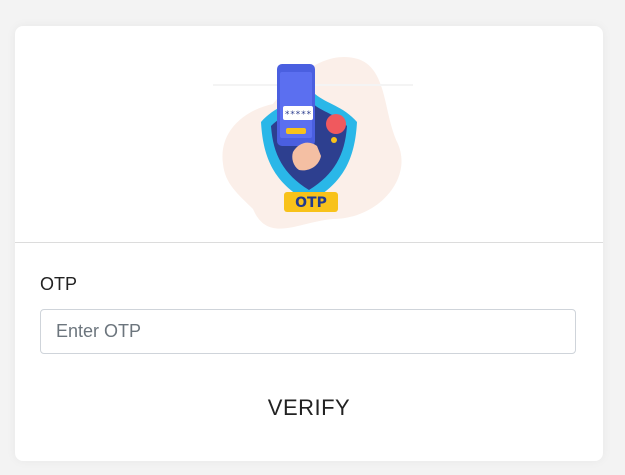  Describe the element at coordinates (336, 124) in the screenshot. I see `notification-dot-icon` at that location.